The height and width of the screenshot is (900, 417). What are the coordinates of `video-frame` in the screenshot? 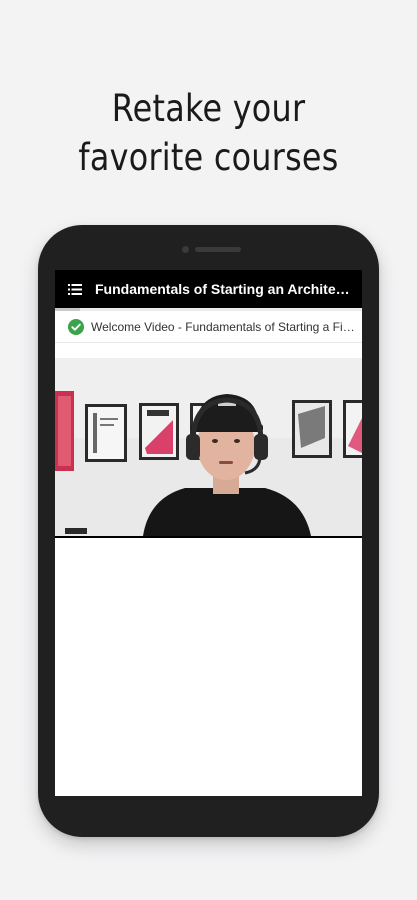 It's located at (208, 447).